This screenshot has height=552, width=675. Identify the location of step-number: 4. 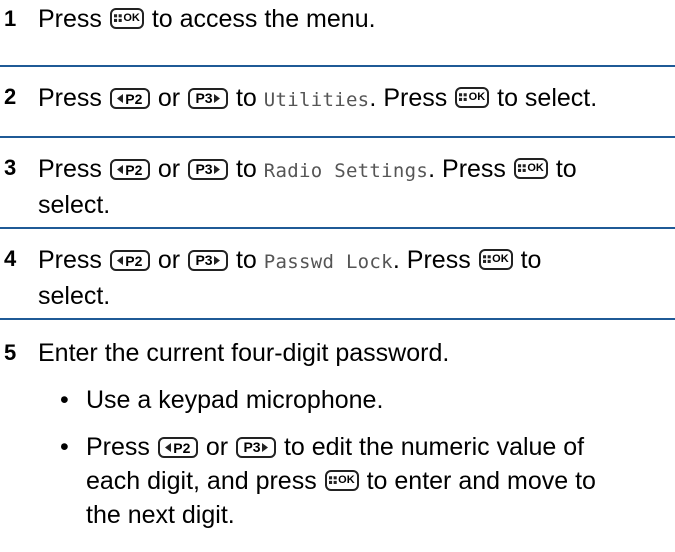
(10, 258).